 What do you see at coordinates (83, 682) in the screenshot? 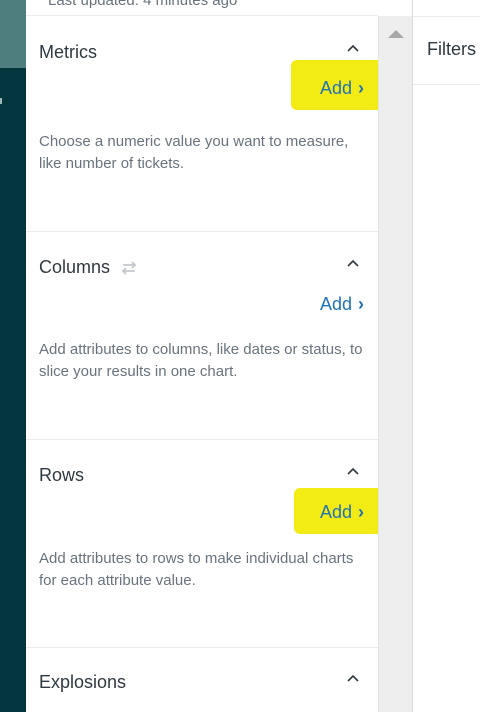
I see `section-title: Explosions` at bounding box center [83, 682].